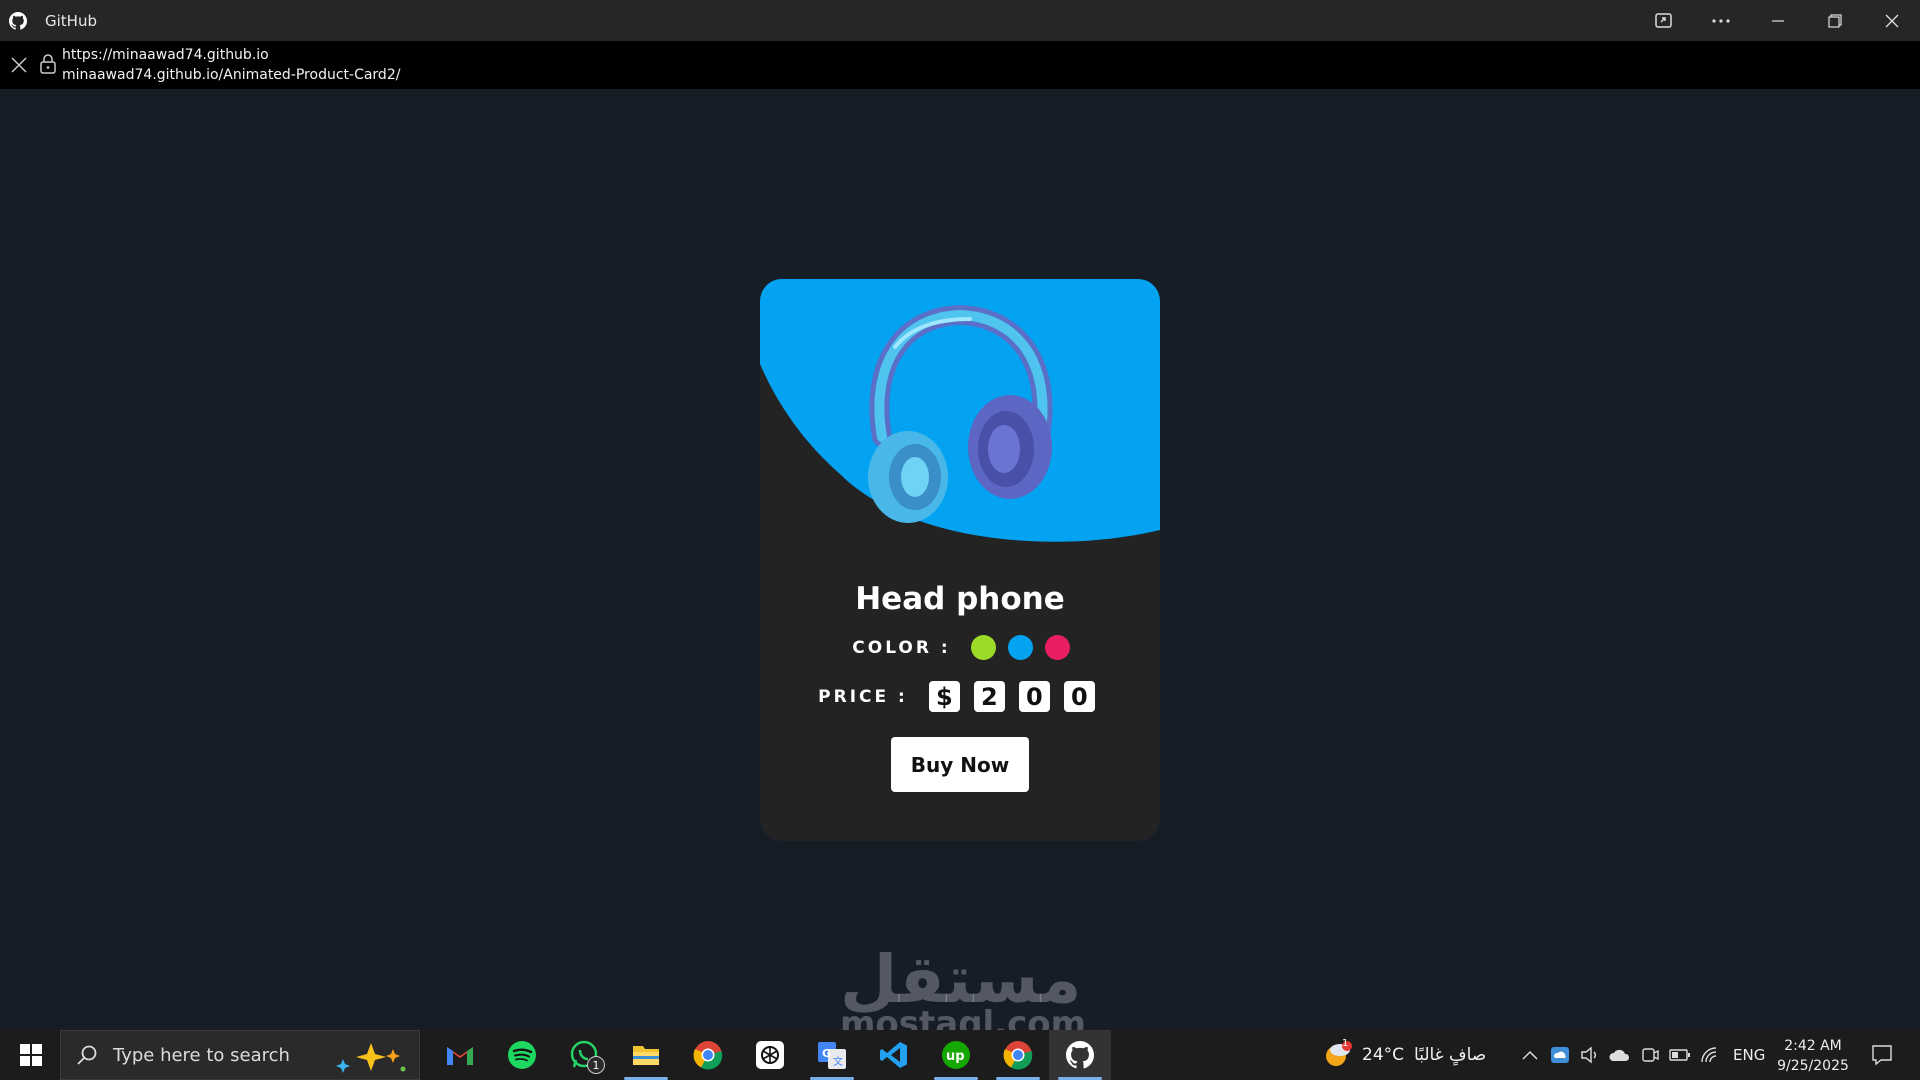  Describe the element at coordinates (983, 647) in the screenshot. I see `color-swatch-green` at that location.